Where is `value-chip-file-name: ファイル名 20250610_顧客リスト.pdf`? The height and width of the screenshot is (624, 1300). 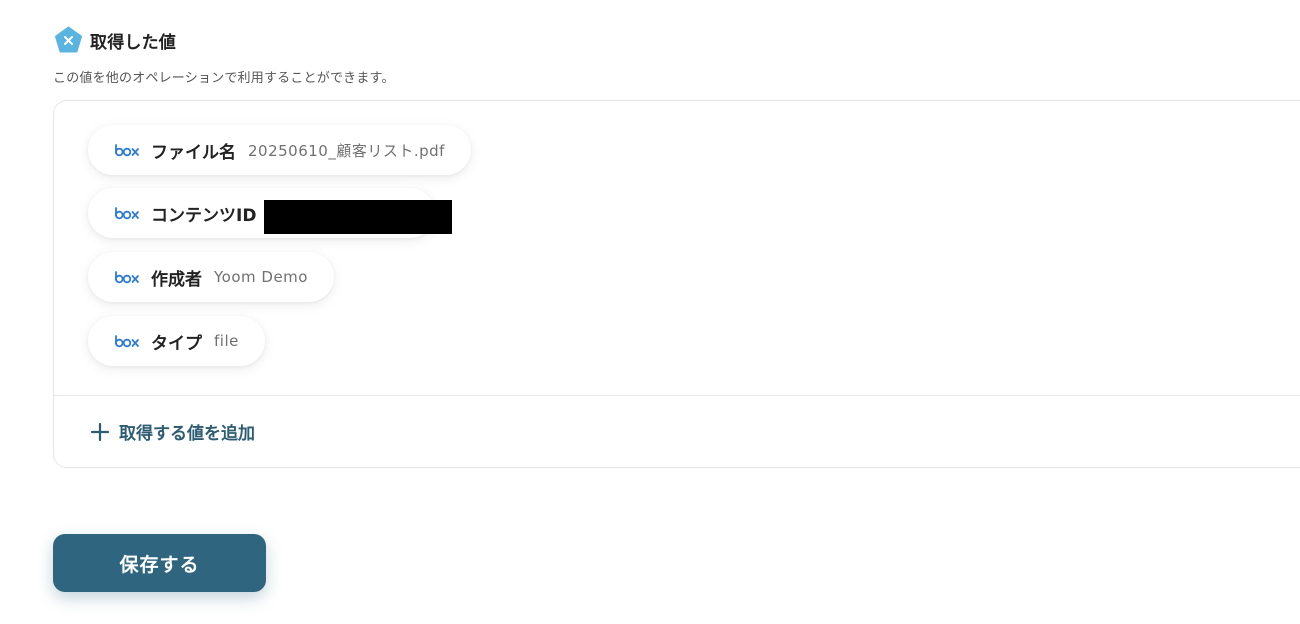
value-chip-file-name: ファイル名 20250610_顧客リスト.pdf is located at coordinates (279, 150).